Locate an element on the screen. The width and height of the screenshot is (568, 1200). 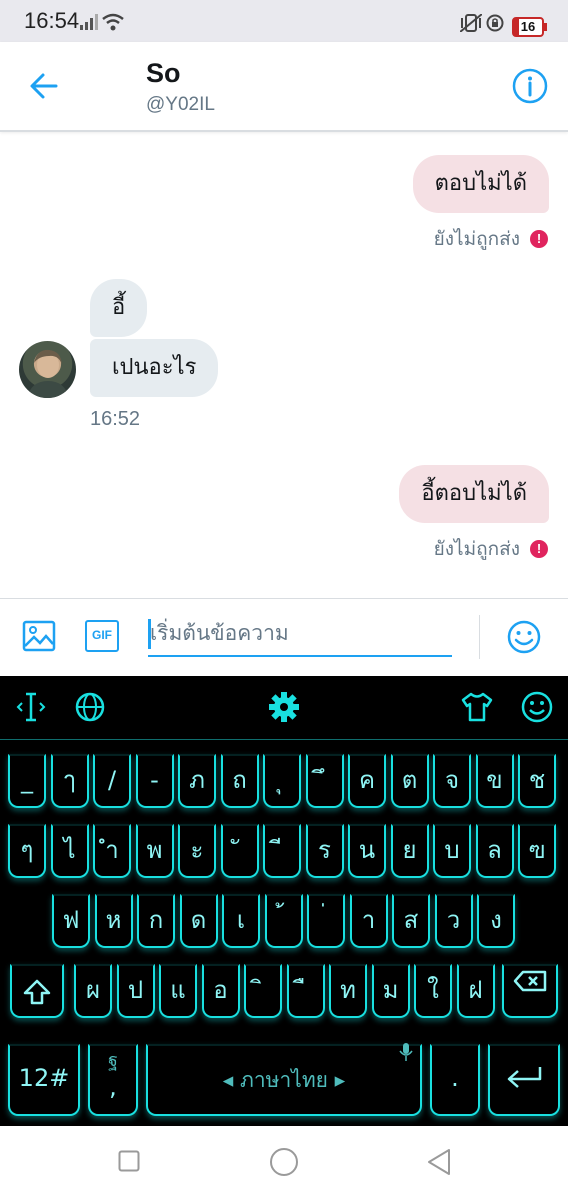
back-nav-icon is located at coordinates (439, 1162).